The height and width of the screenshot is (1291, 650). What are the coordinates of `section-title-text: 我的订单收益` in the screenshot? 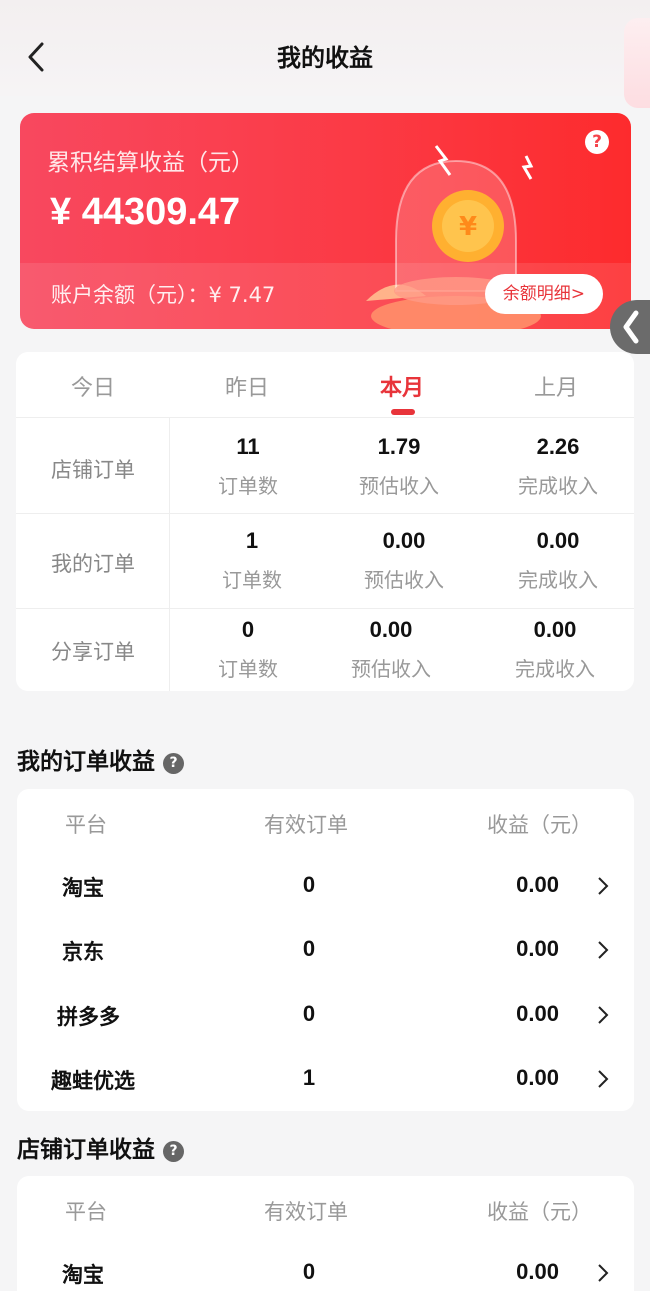 It's located at (86, 762).